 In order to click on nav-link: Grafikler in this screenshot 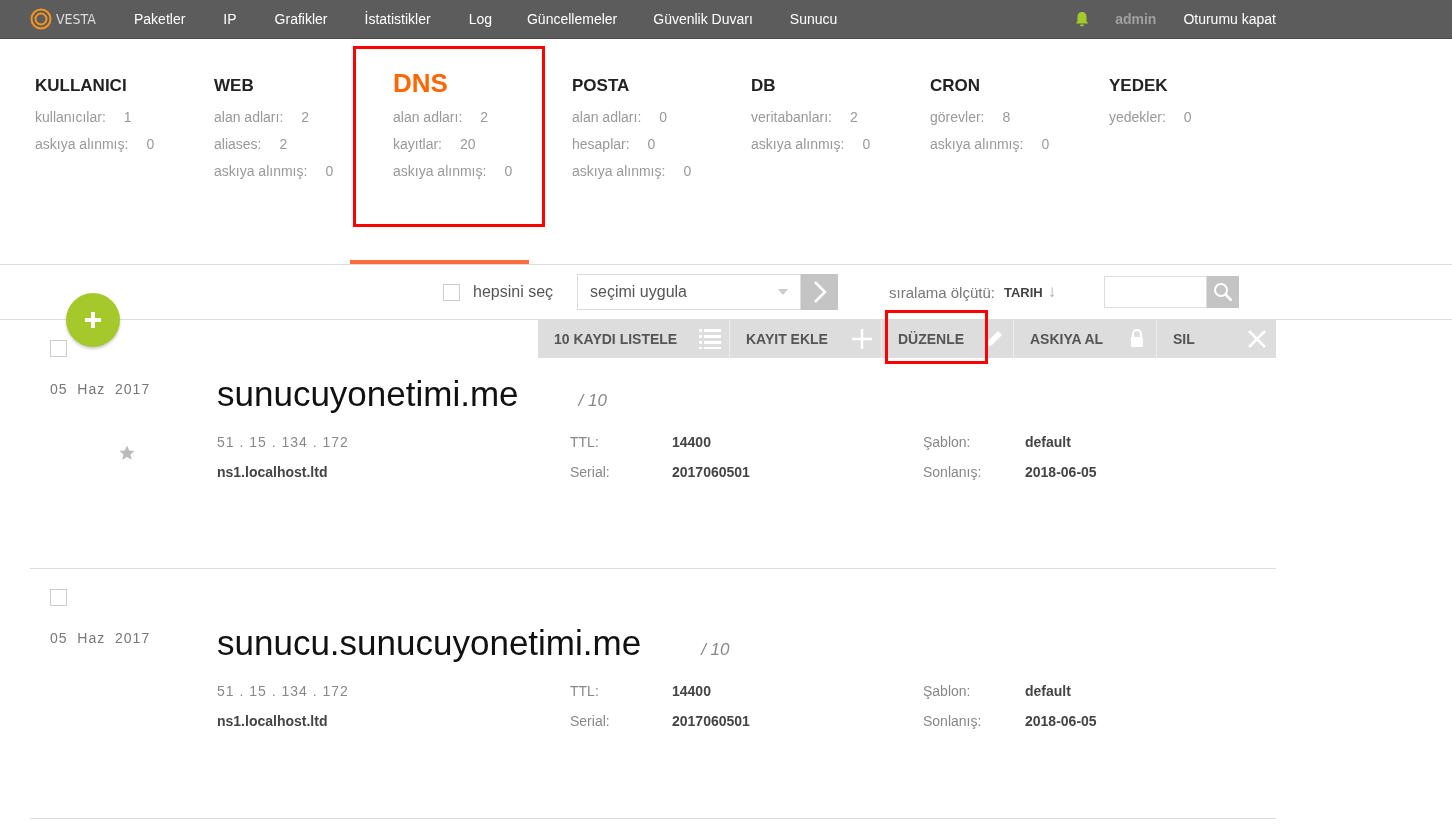, I will do `click(301, 19)`.